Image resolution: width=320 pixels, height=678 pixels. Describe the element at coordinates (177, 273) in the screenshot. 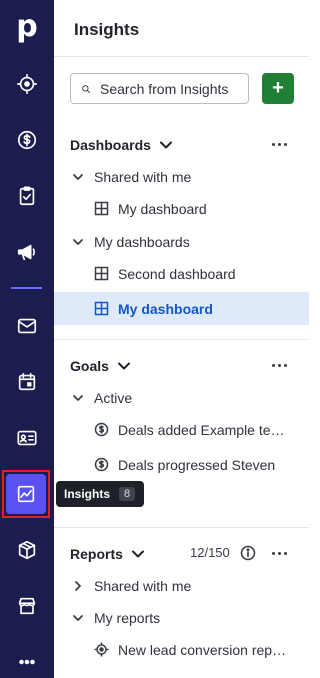

I see `dashboard-item-label: Second dashboard` at that location.